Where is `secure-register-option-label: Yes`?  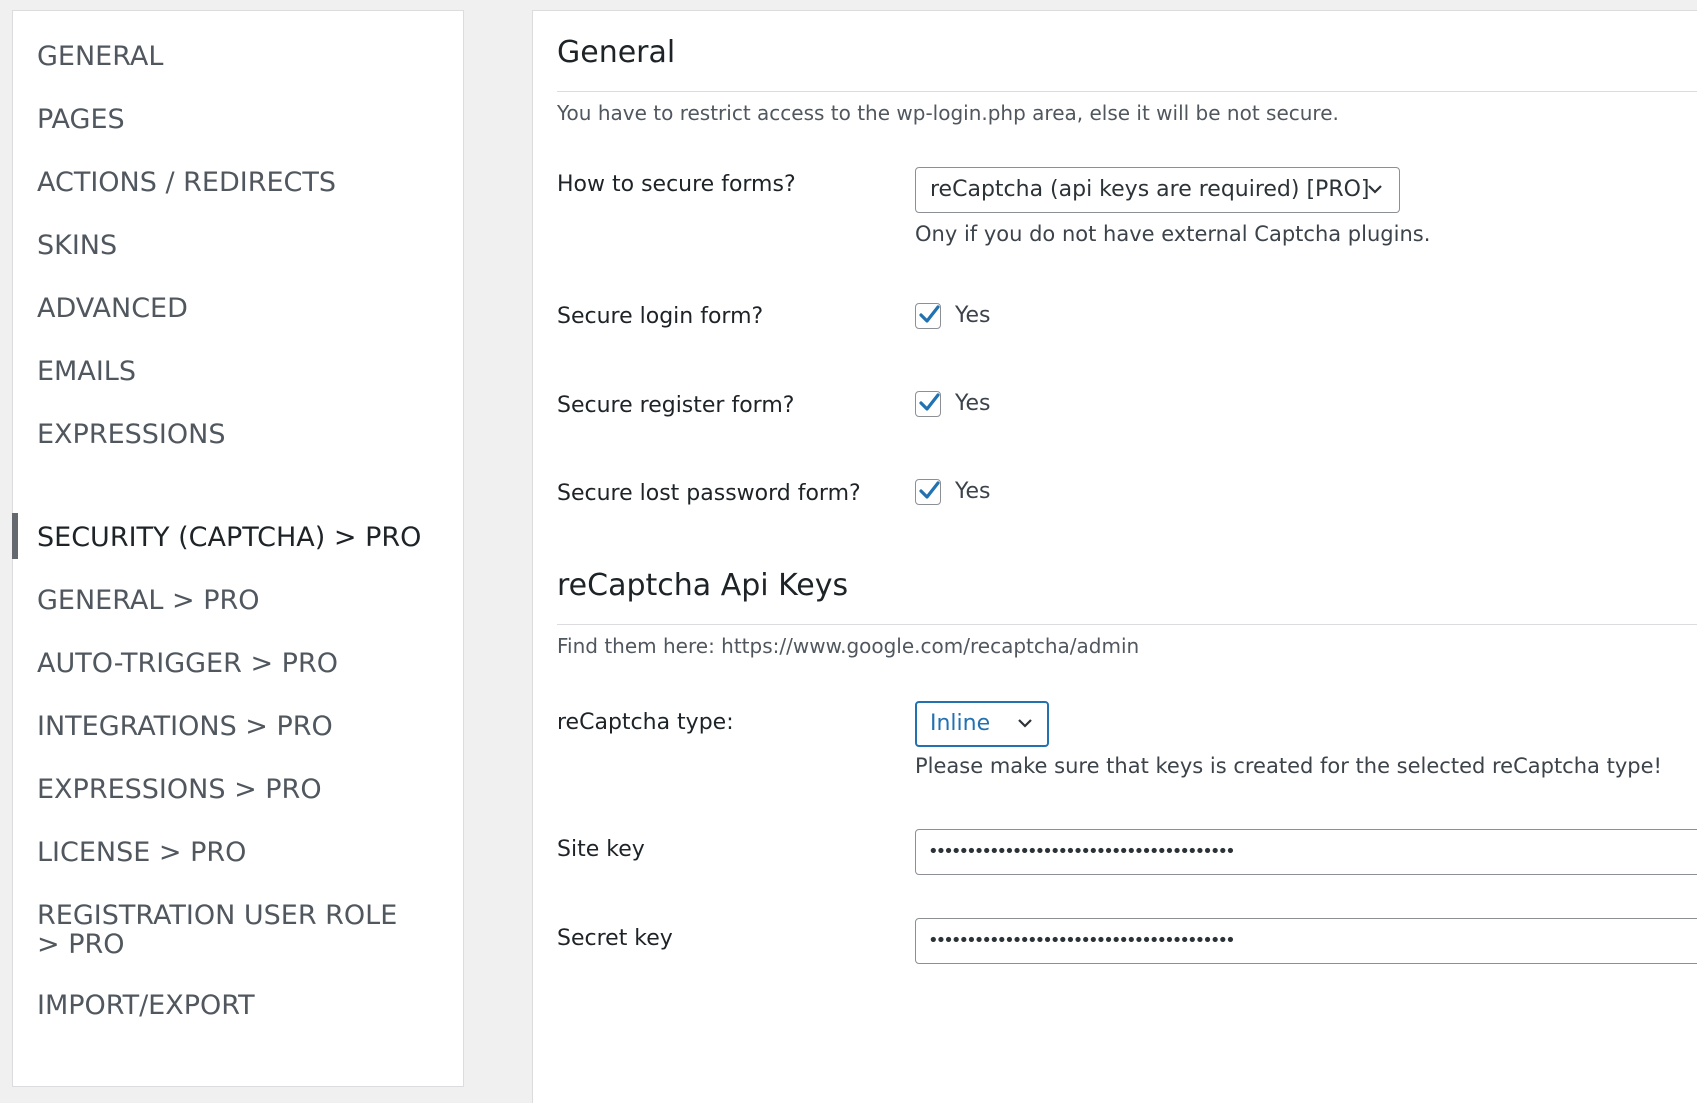
secure-register-option-label: Yes is located at coordinates (973, 403).